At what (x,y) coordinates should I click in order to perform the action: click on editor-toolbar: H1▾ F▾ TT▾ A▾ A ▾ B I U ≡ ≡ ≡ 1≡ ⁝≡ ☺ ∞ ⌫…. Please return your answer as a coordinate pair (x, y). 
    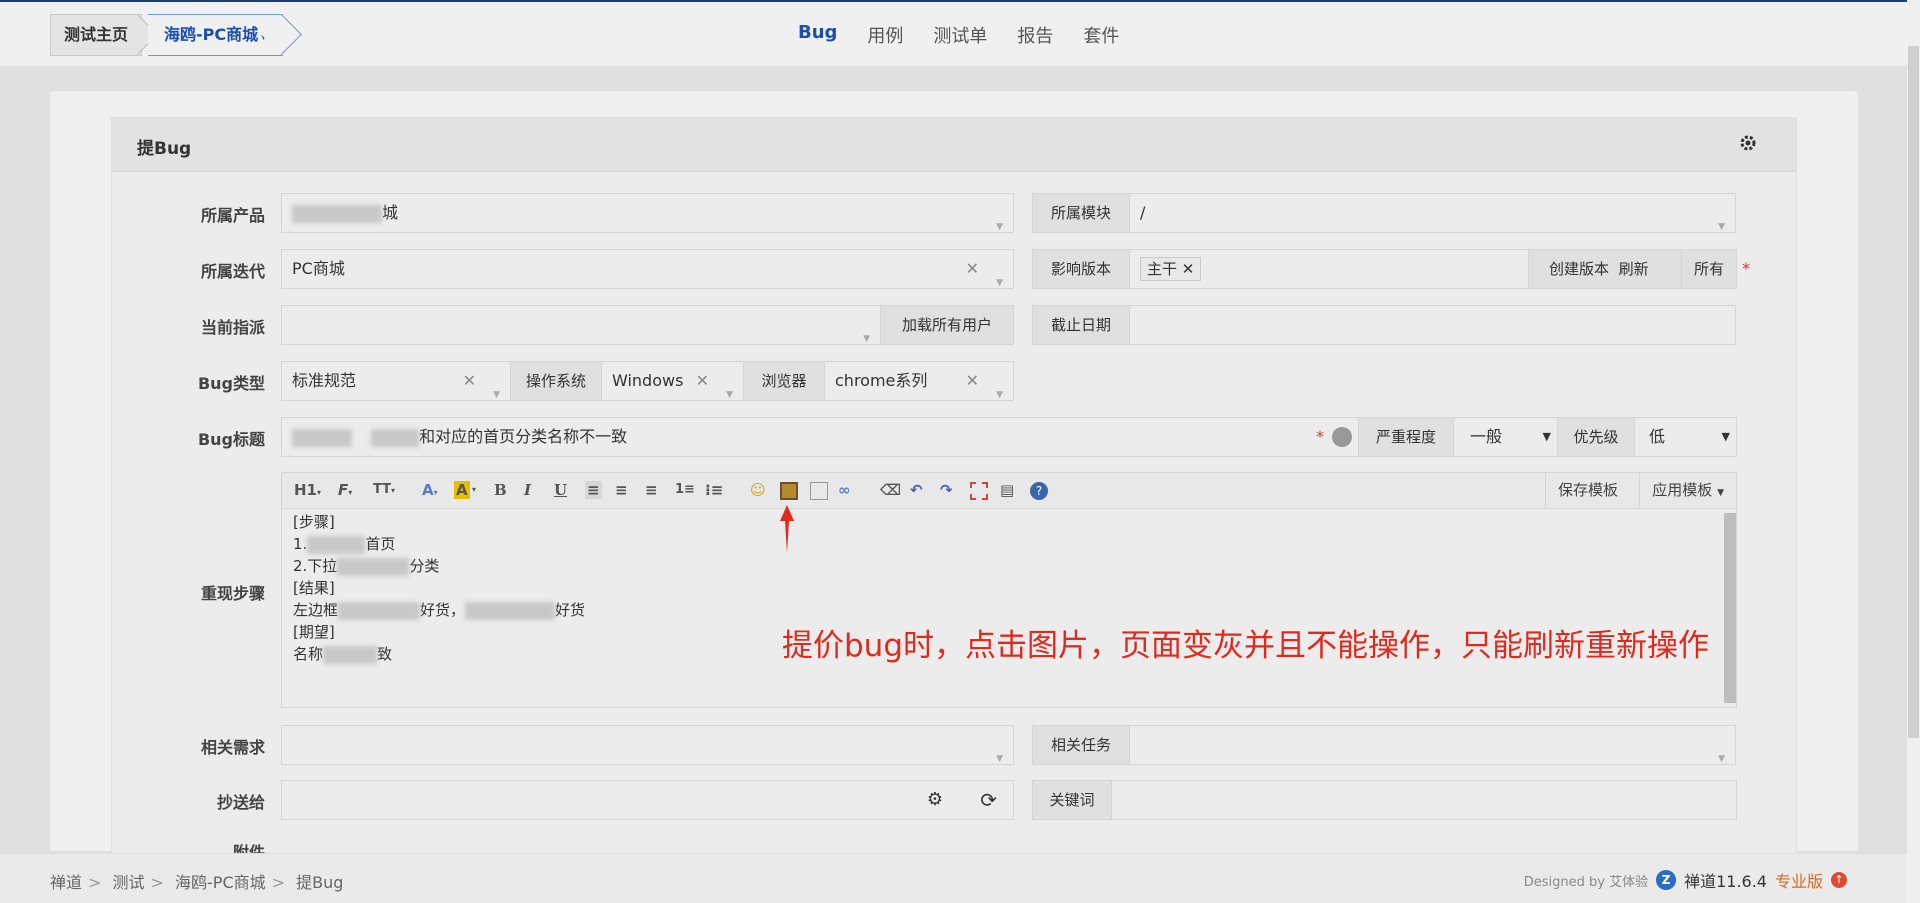
    Looking at the image, I should click on (1009, 491).